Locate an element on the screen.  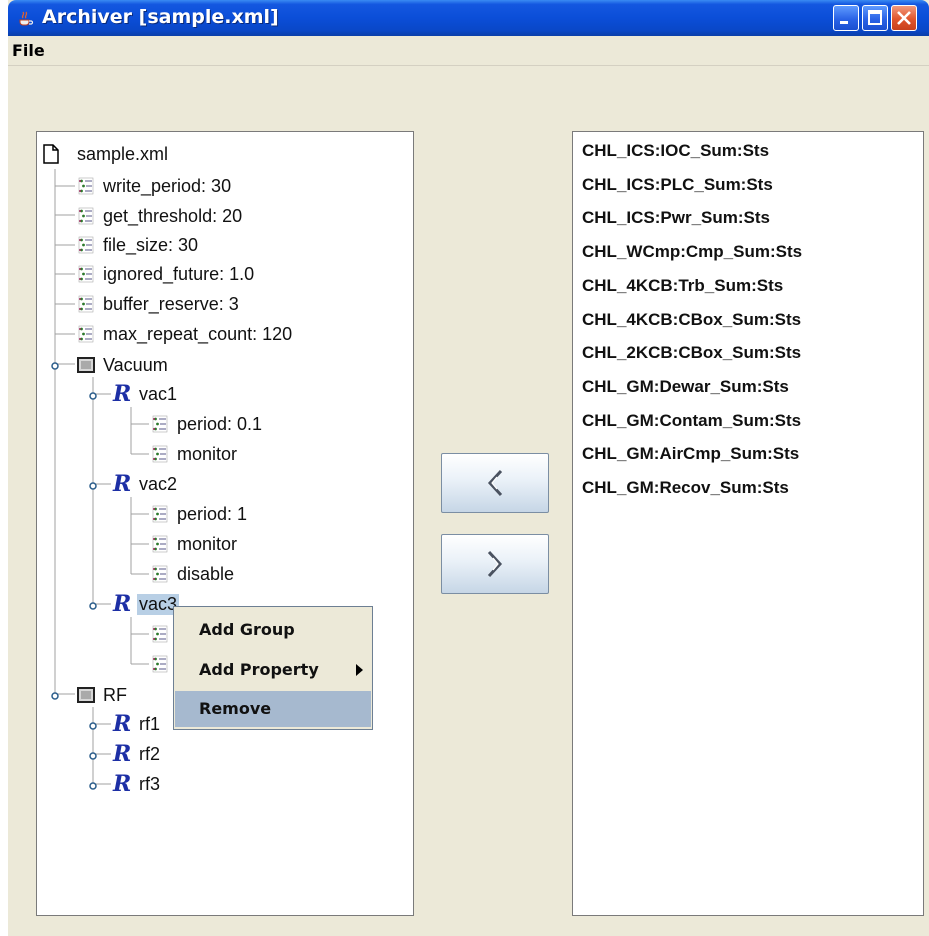
menu-item-label: Add Property is located at coordinates (259, 669).